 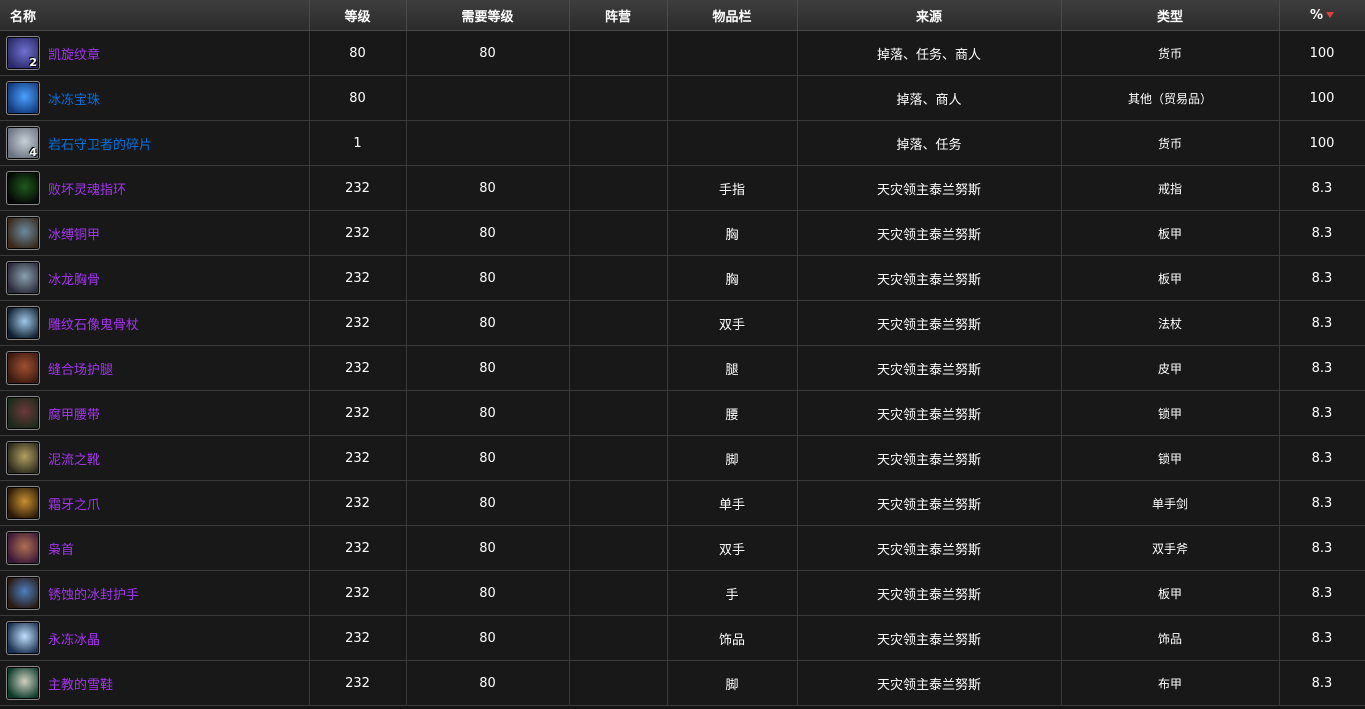 What do you see at coordinates (74, 233) in the screenshot?
I see `item-link: 冰缚铜甲` at bounding box center [74, 233].